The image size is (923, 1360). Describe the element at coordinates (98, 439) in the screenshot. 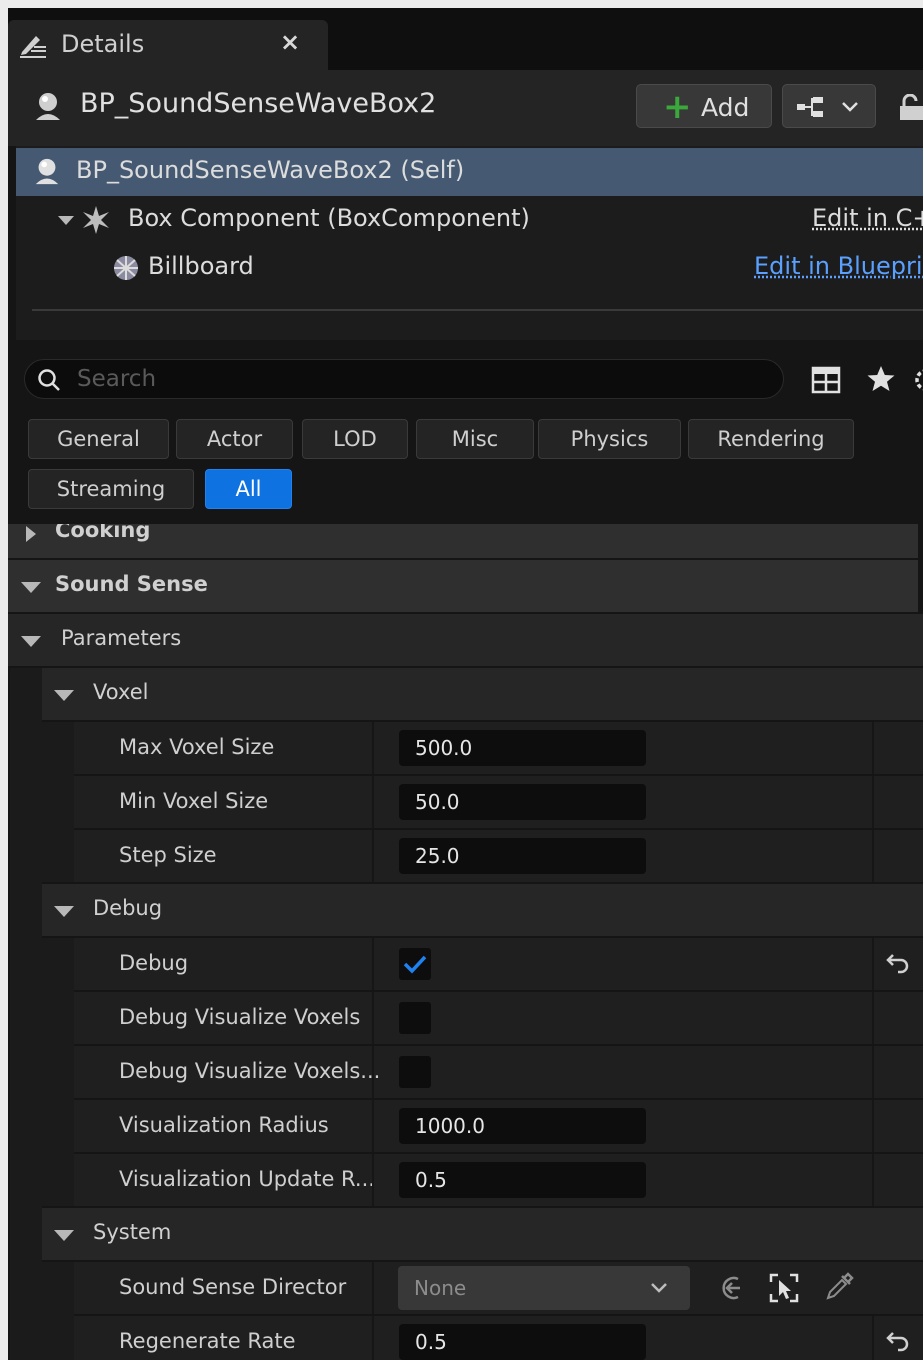

I see `filter-general-button: General` at that location.